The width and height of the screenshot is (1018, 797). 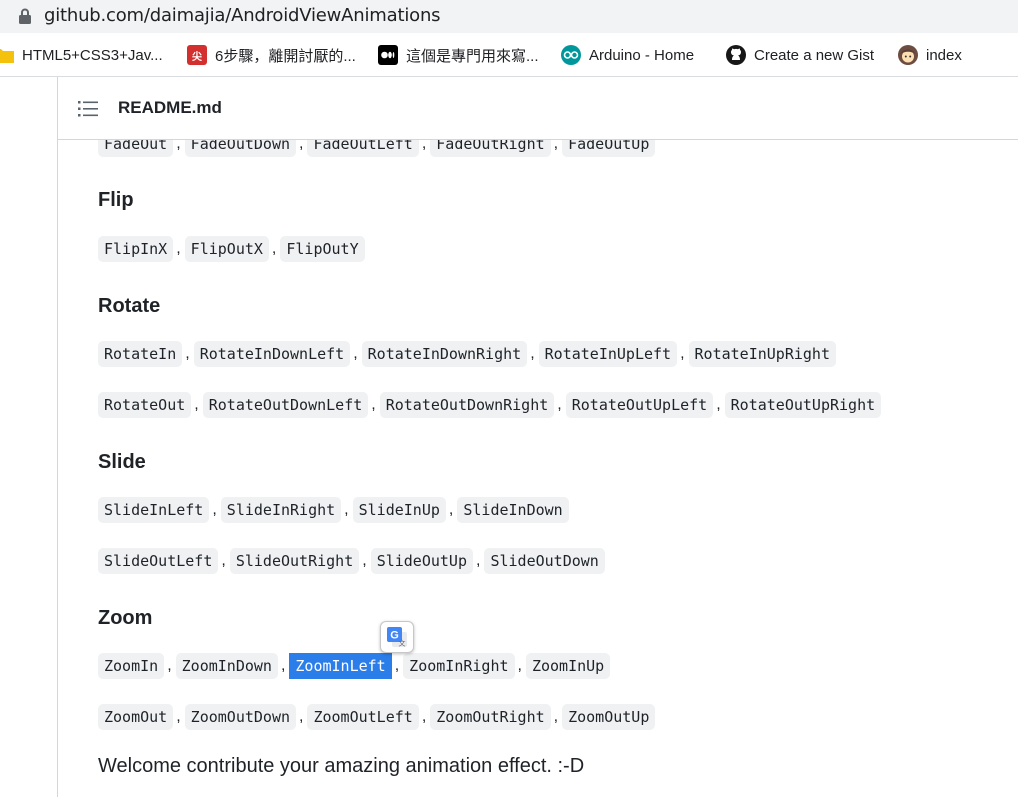 I want to click on animation-name-code: RotateInUpRight, so click(x=762, y=354).